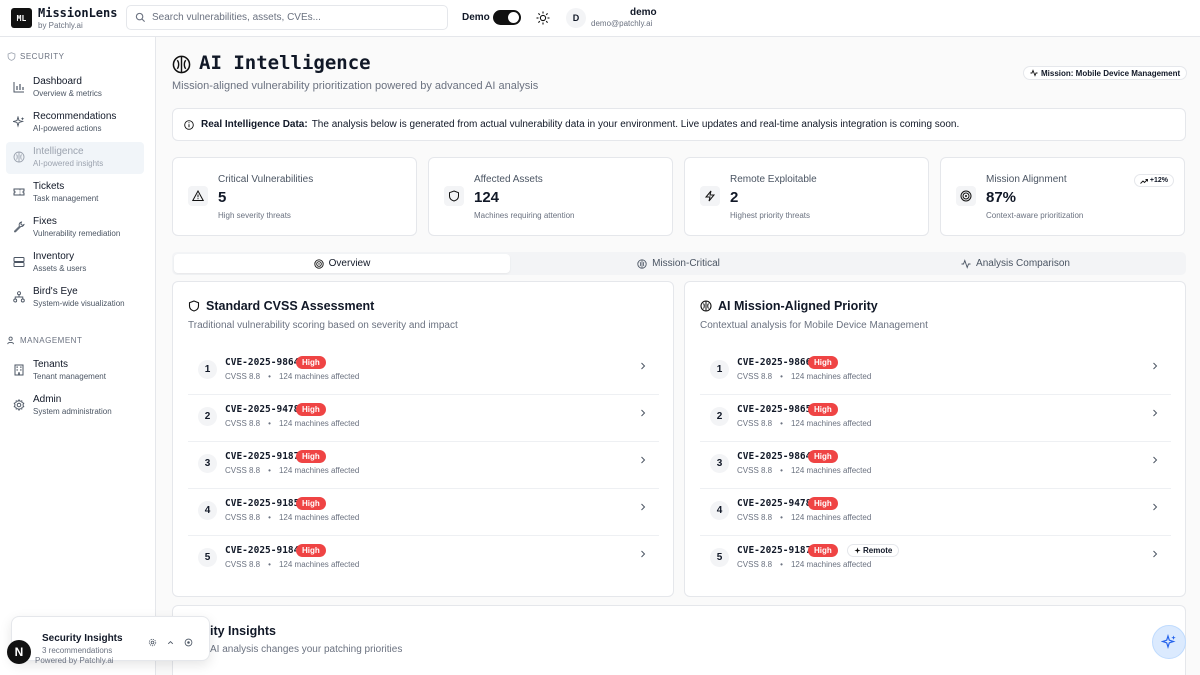 This screenshot has width=1200, height=675. Describe the element at coordinates (292, 17) in the screenshot. I see `search-input` at that location.